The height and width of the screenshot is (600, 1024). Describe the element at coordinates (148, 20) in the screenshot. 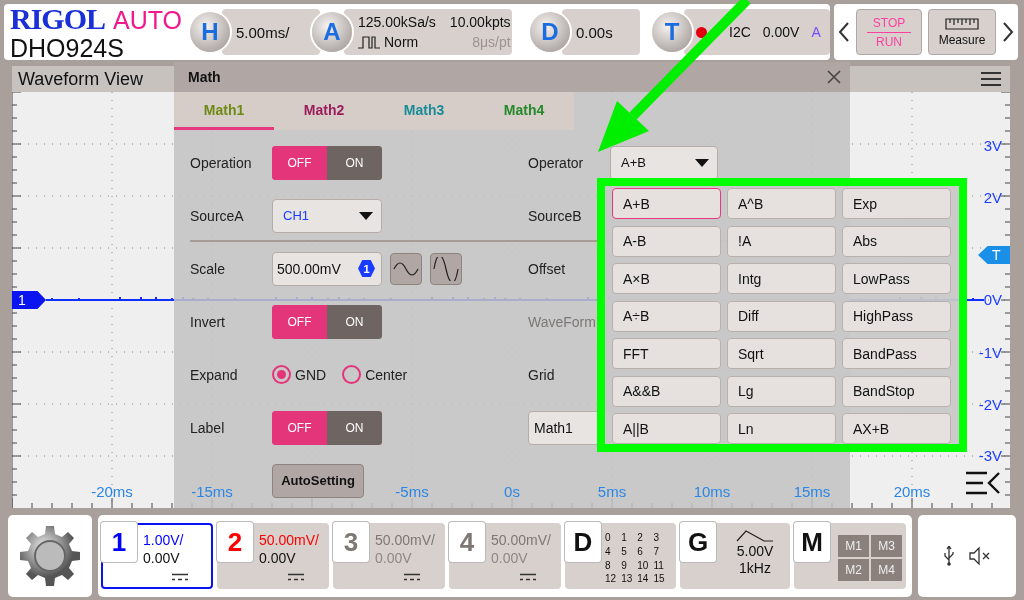

I see `mode-label: AUTO` at that location.